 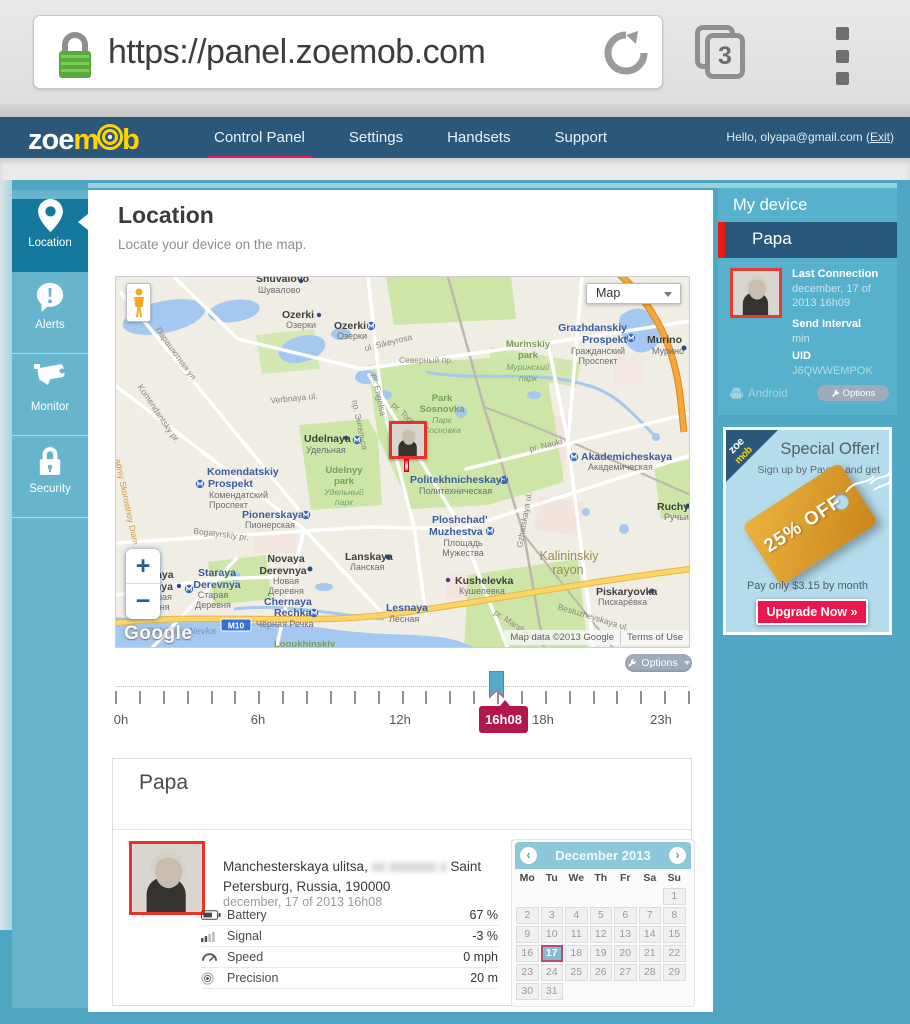 I want to click on map-label: M10, so click(x=236, y=626).